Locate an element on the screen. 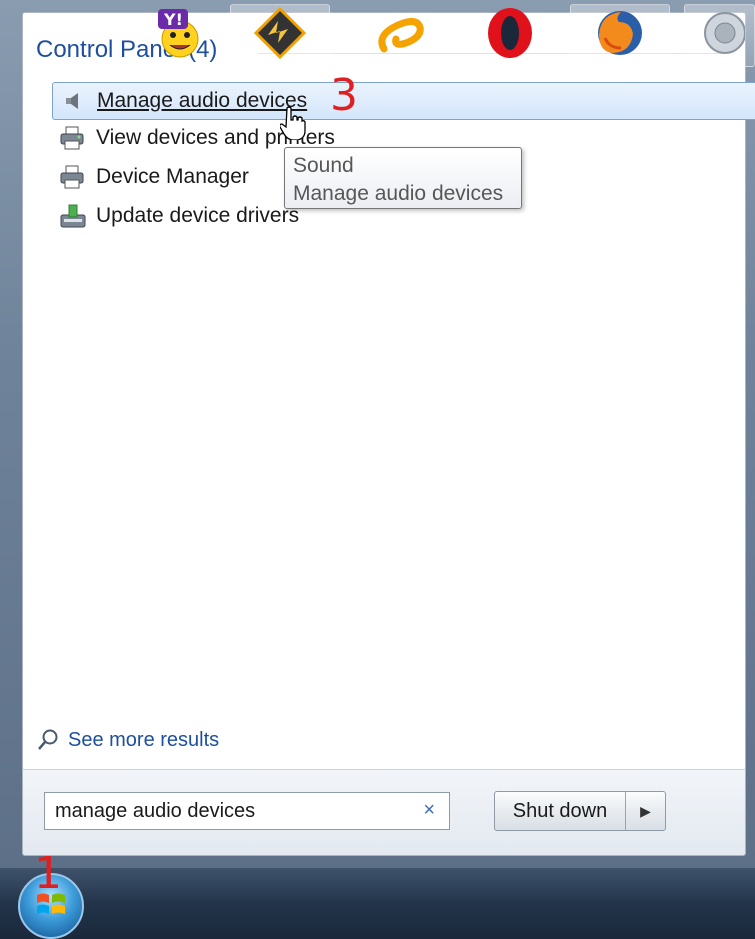  clear-search-icon: × is located at coordinates (429, 810).